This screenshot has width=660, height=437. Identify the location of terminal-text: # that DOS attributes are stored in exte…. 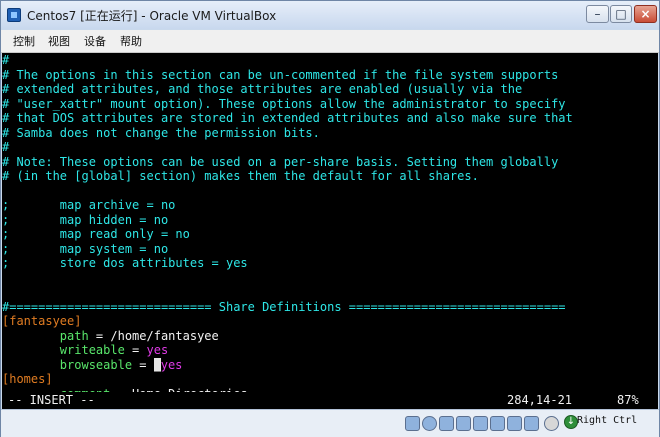
(287, 118).